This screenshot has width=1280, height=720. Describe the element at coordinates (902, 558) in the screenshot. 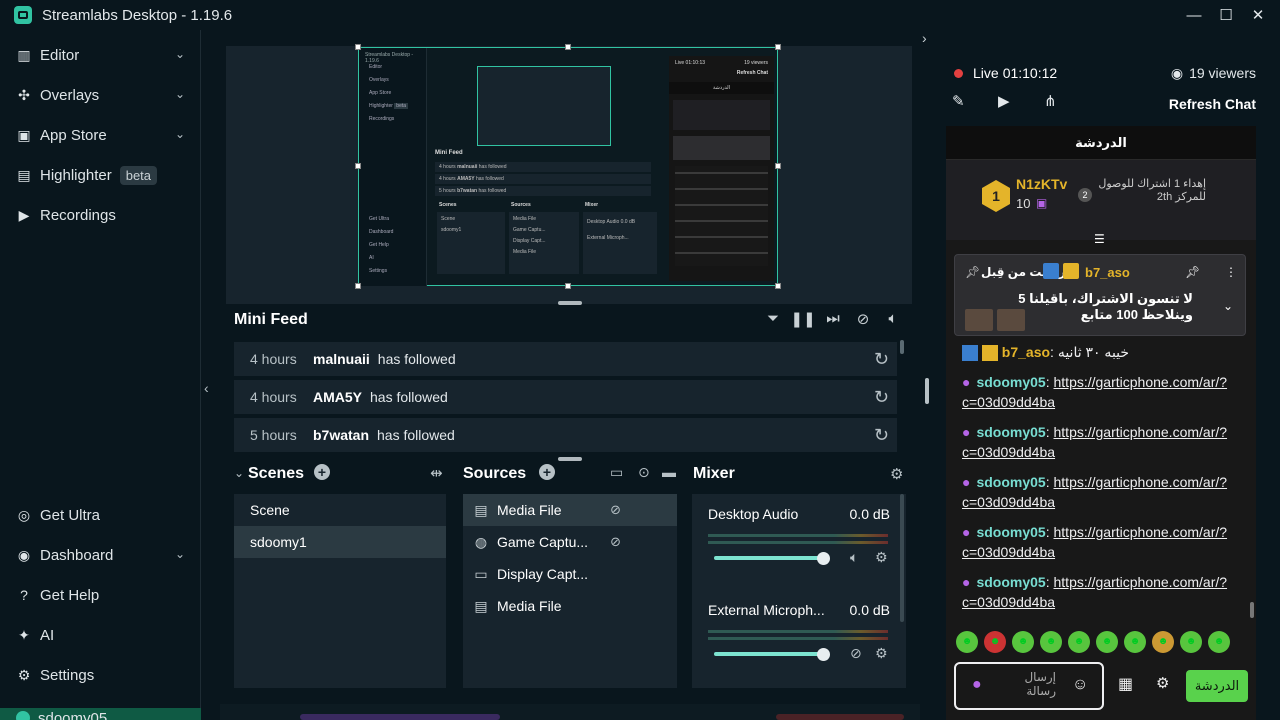

I see `mixer-scrollbar` at that location.